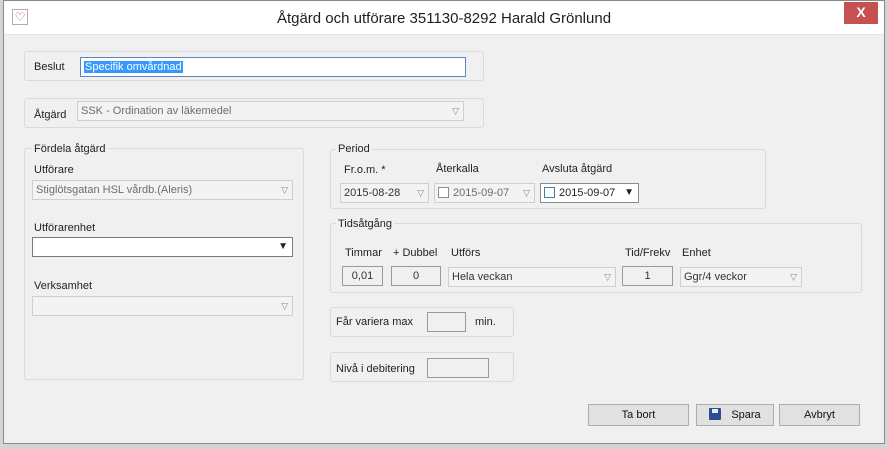 Image resolution: width=888 pixels, height=449 pixels. Describe the element at coordinates (362, 276) in the screenshot. I see `timmar-field: 0,01` at that location.